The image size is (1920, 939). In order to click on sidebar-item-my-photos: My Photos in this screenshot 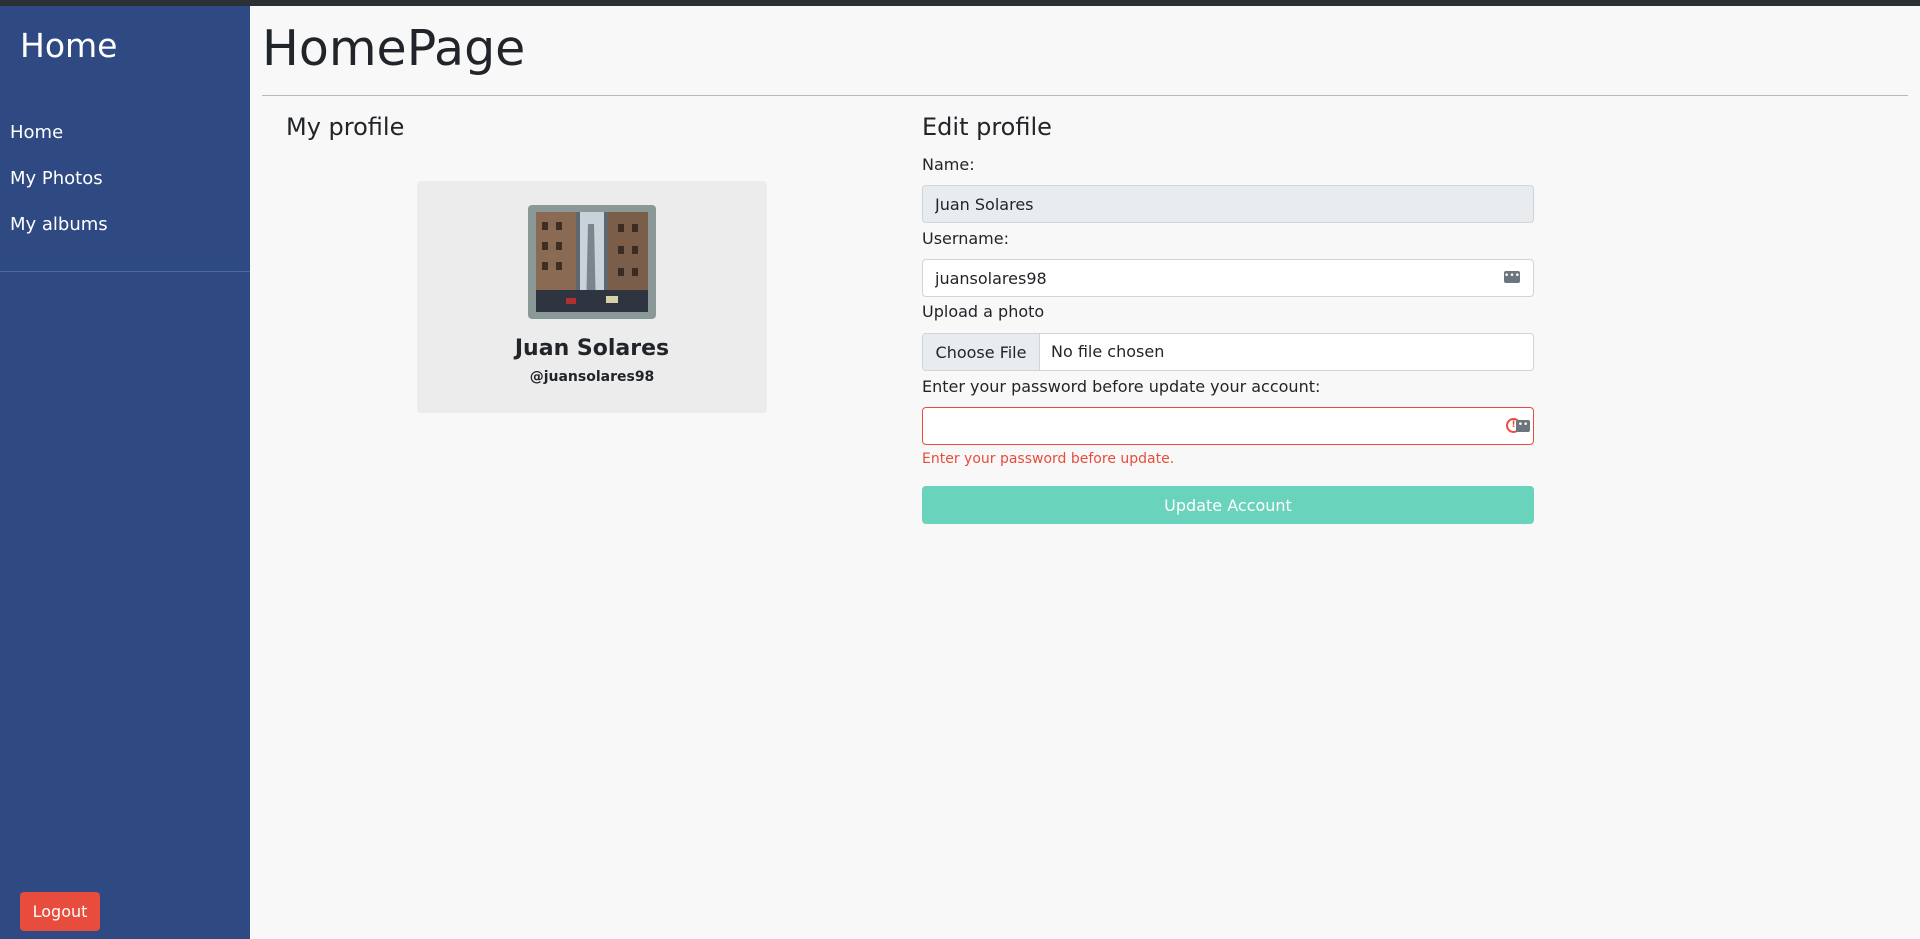, I will do `click(59, 191)`.